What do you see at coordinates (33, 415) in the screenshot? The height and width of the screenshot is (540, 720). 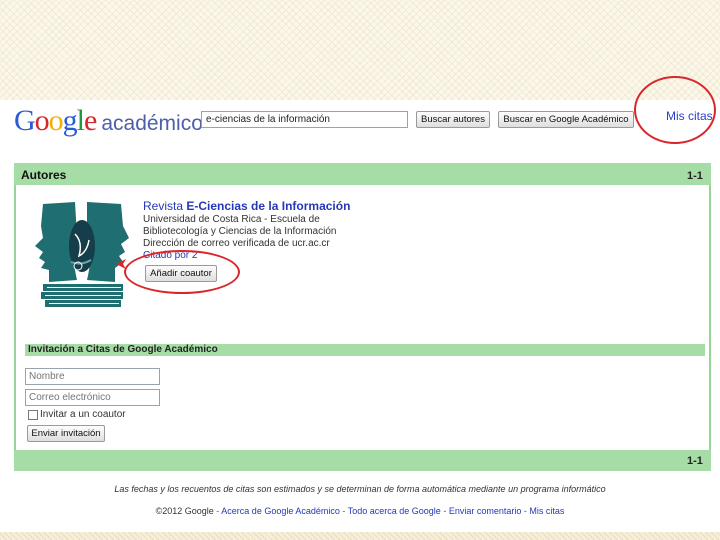 I see `invite-coauthor-checkbox` at bounding box center [33, 415].